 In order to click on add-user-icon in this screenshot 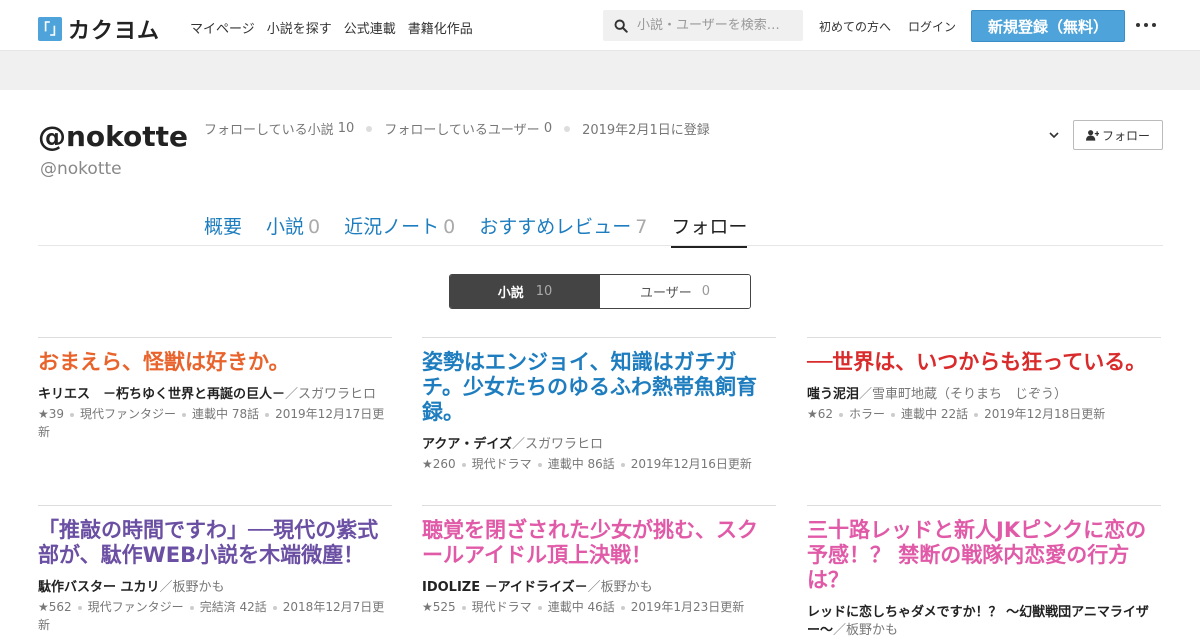, I will do `click(1092, 135)`.